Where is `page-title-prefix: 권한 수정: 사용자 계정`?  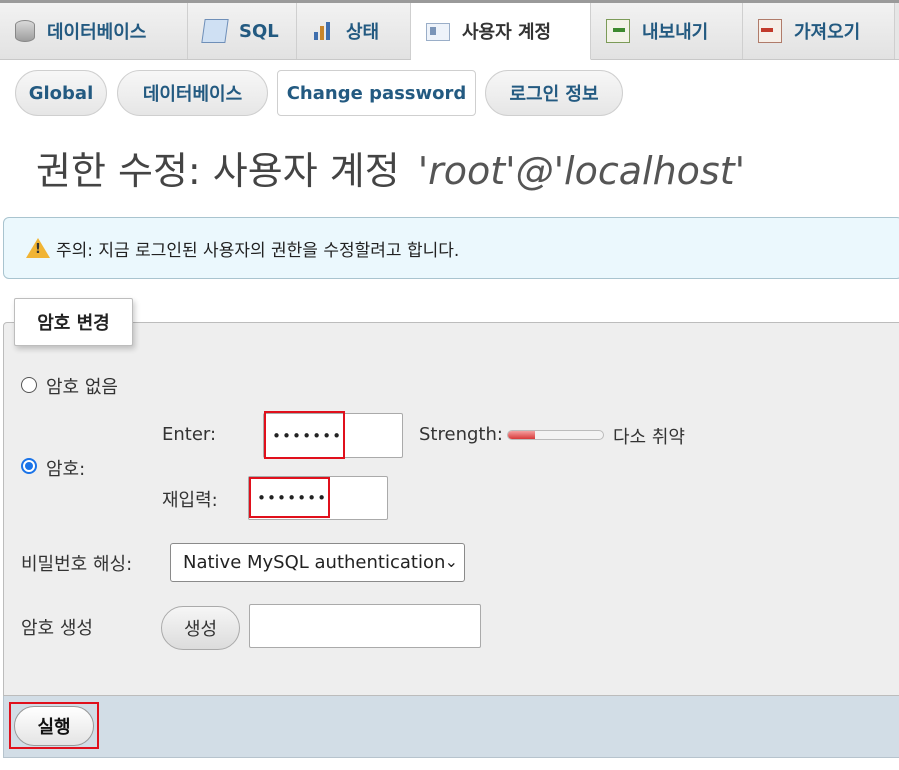
page-title-prefix: 권한 수정: 사용자 계정 is located at coordinates (218, 171).